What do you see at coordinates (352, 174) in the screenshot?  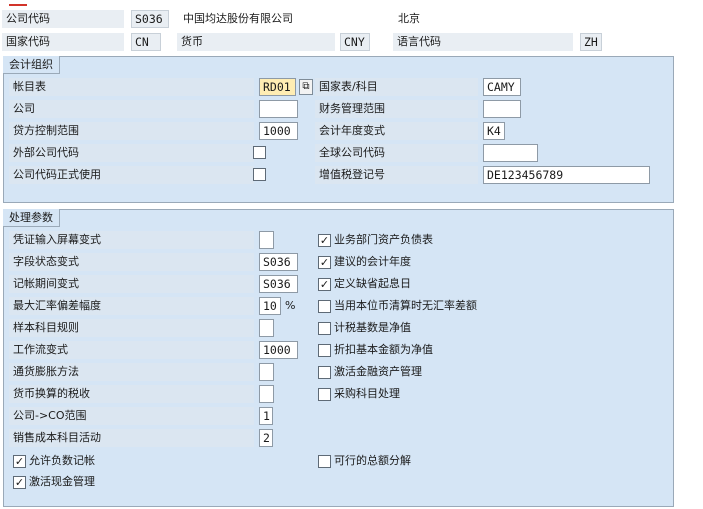 I see `vat-reg-label: 增值税登记号` at bounding box center [352, 174].